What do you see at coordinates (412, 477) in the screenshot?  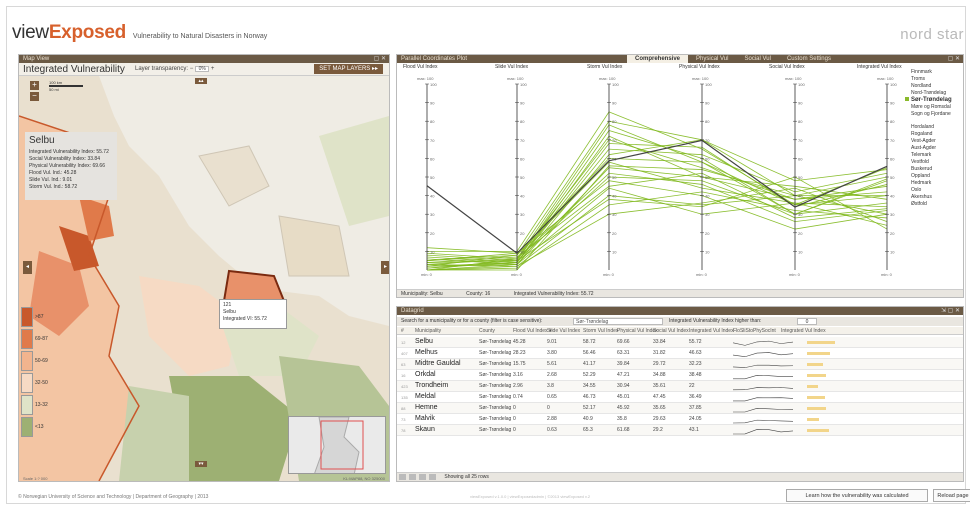 I see `prev-page-icon` at bounding box center [412, 477].